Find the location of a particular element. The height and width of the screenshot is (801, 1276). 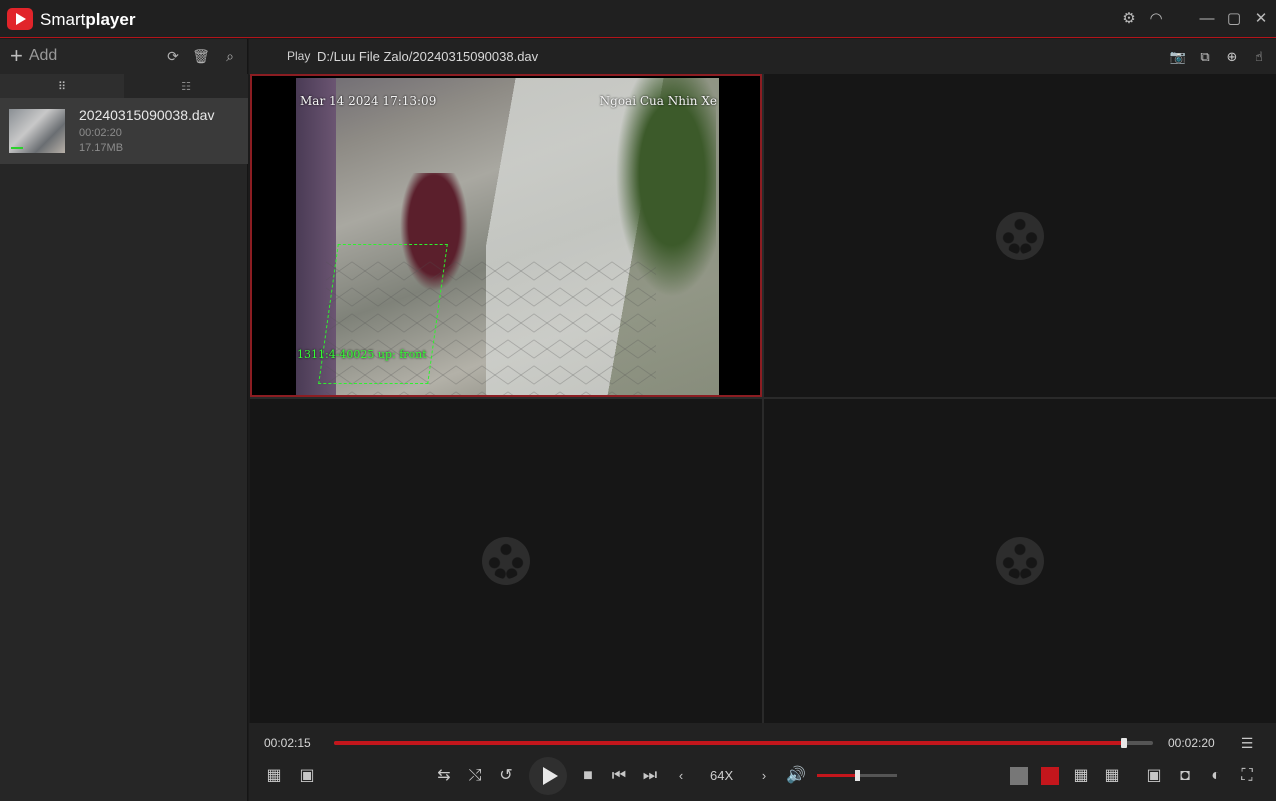

search-icon: ⌕ is located at coordinates (230, 56).